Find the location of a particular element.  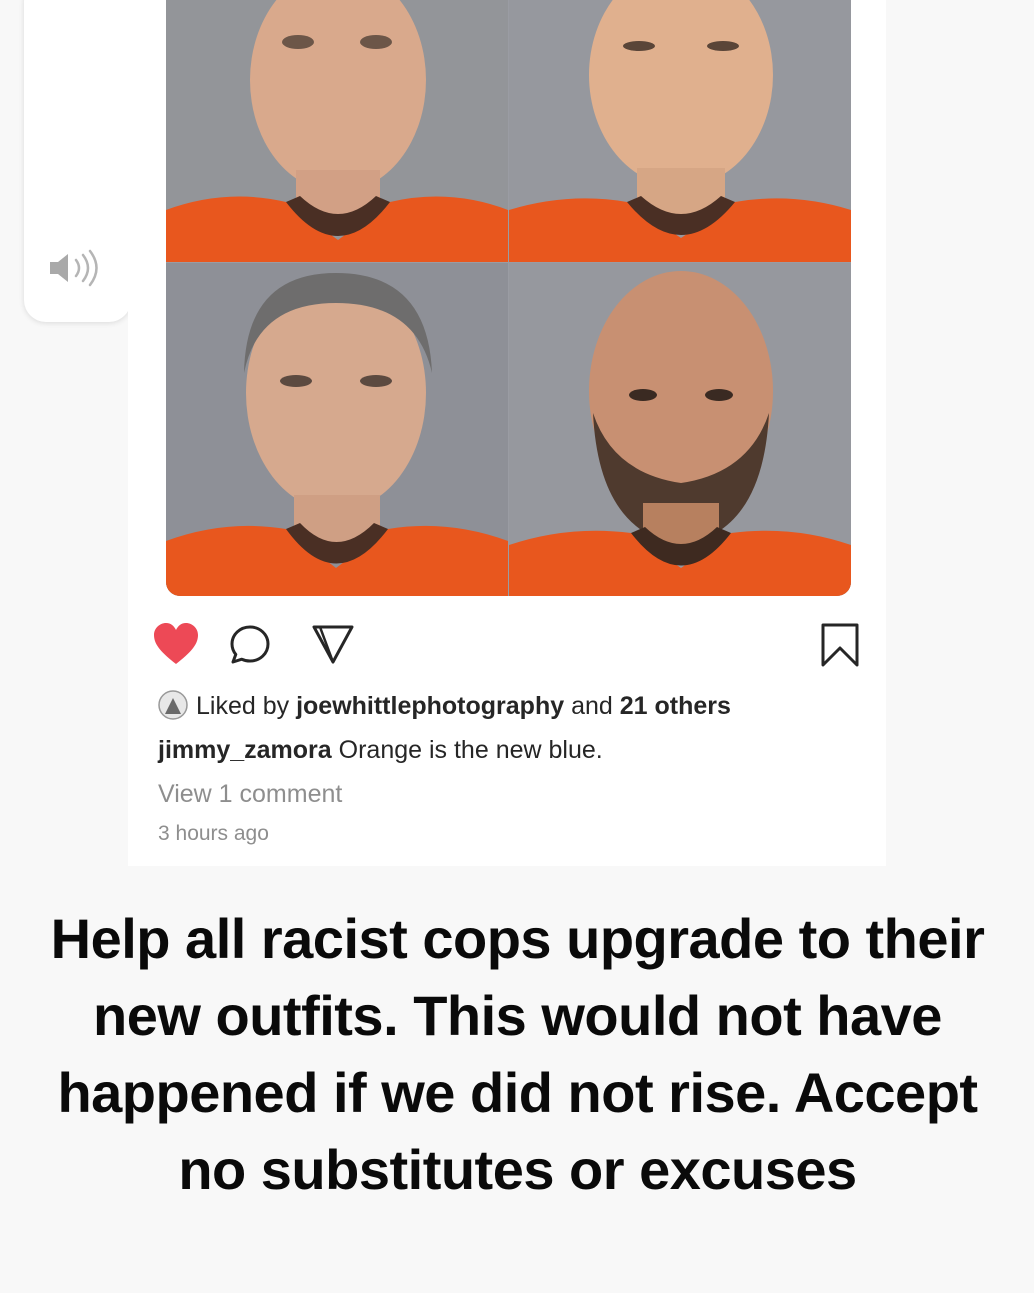

speaker-volume-icon is located at coordinates (74, 268).